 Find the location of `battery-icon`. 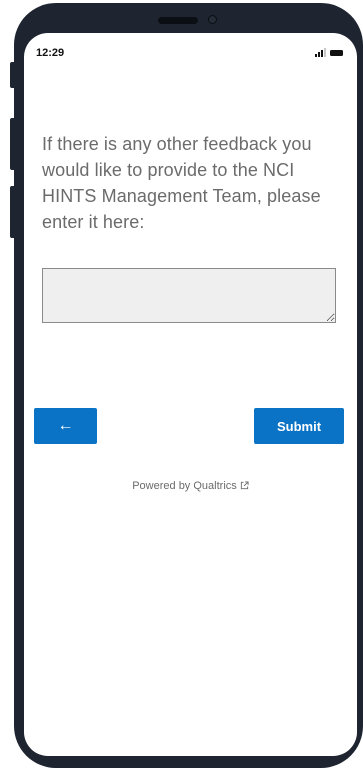

battery-icon is located at coordinates (336, 53).